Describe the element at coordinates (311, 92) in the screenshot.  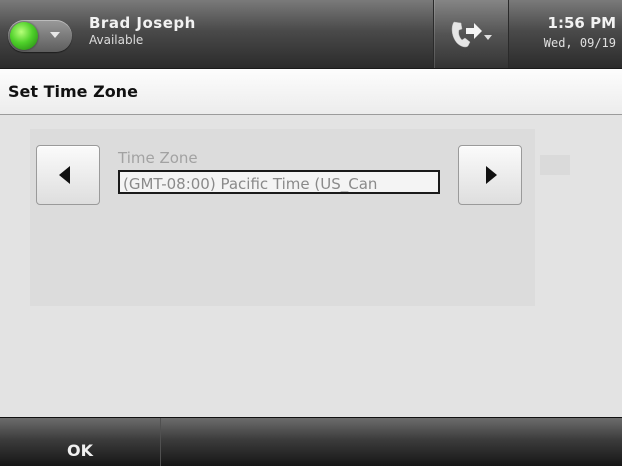
I see `title-bar: Set Time Zone` at that location.